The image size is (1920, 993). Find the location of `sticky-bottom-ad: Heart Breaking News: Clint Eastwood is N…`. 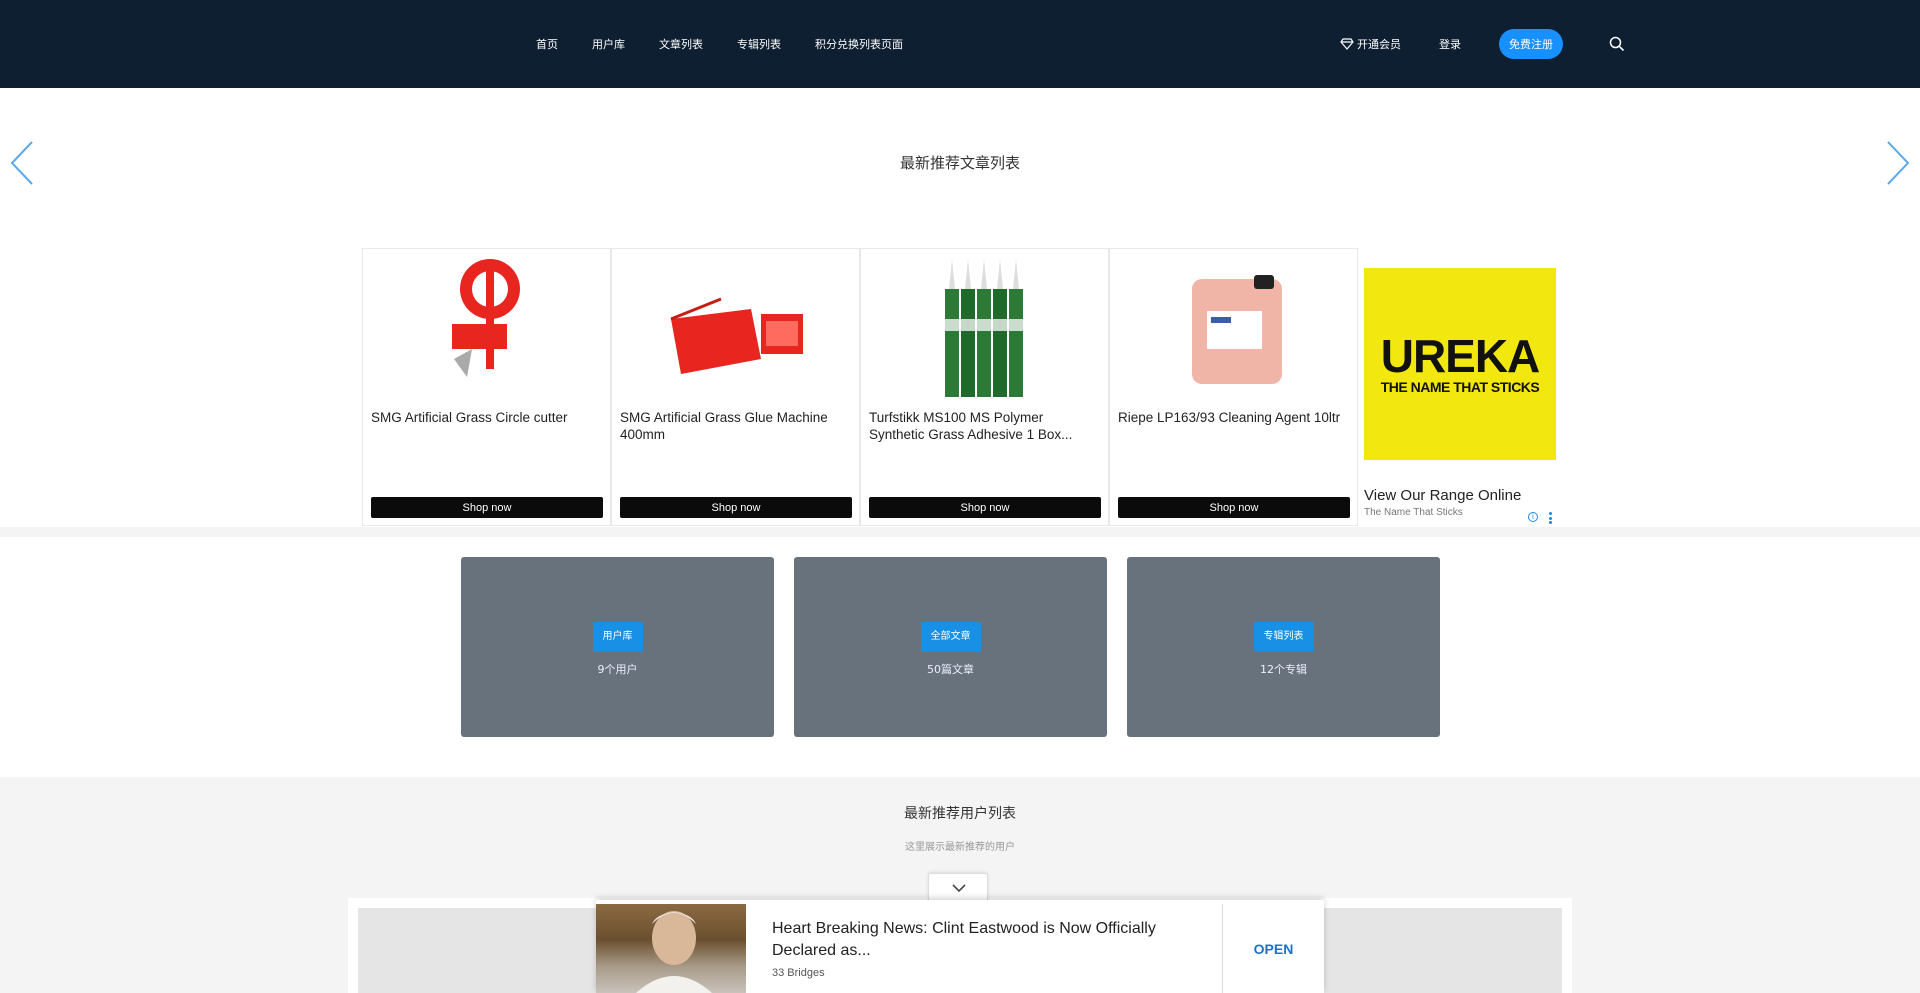

sticky-bottom-ad: Heart Breaking News: Clint Eastwood is N… is located at coordinates (960, 946).